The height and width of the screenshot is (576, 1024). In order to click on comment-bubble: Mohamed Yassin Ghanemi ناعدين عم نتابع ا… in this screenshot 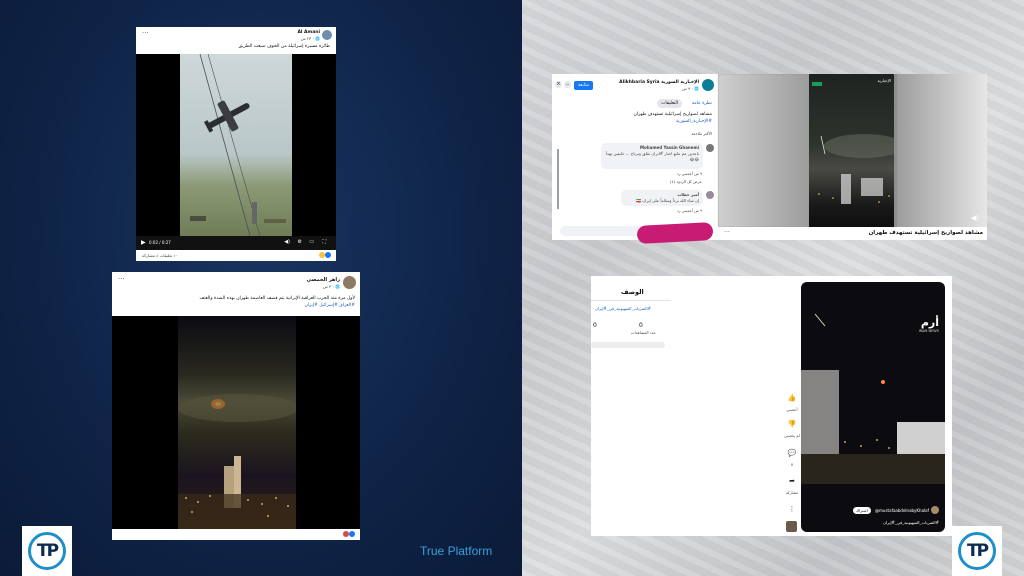, I will do `click(652, 156)`.